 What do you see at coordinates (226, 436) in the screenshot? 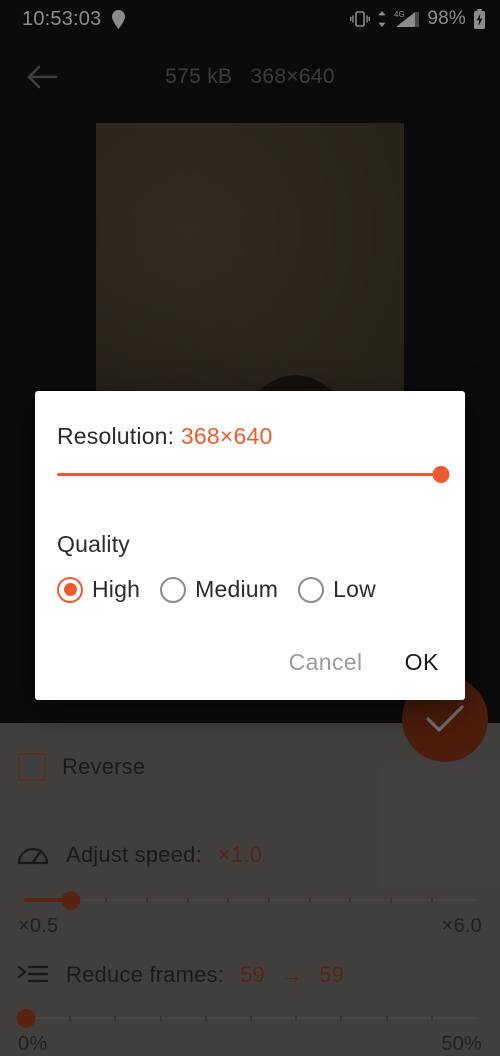
I see `resolution-value: 368×640` at bounding box center [226, 436].